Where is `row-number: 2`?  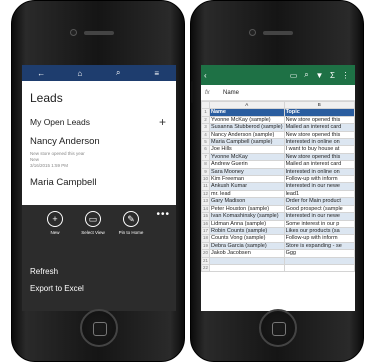
row-number: 2 is located at coordinates (206, 120).